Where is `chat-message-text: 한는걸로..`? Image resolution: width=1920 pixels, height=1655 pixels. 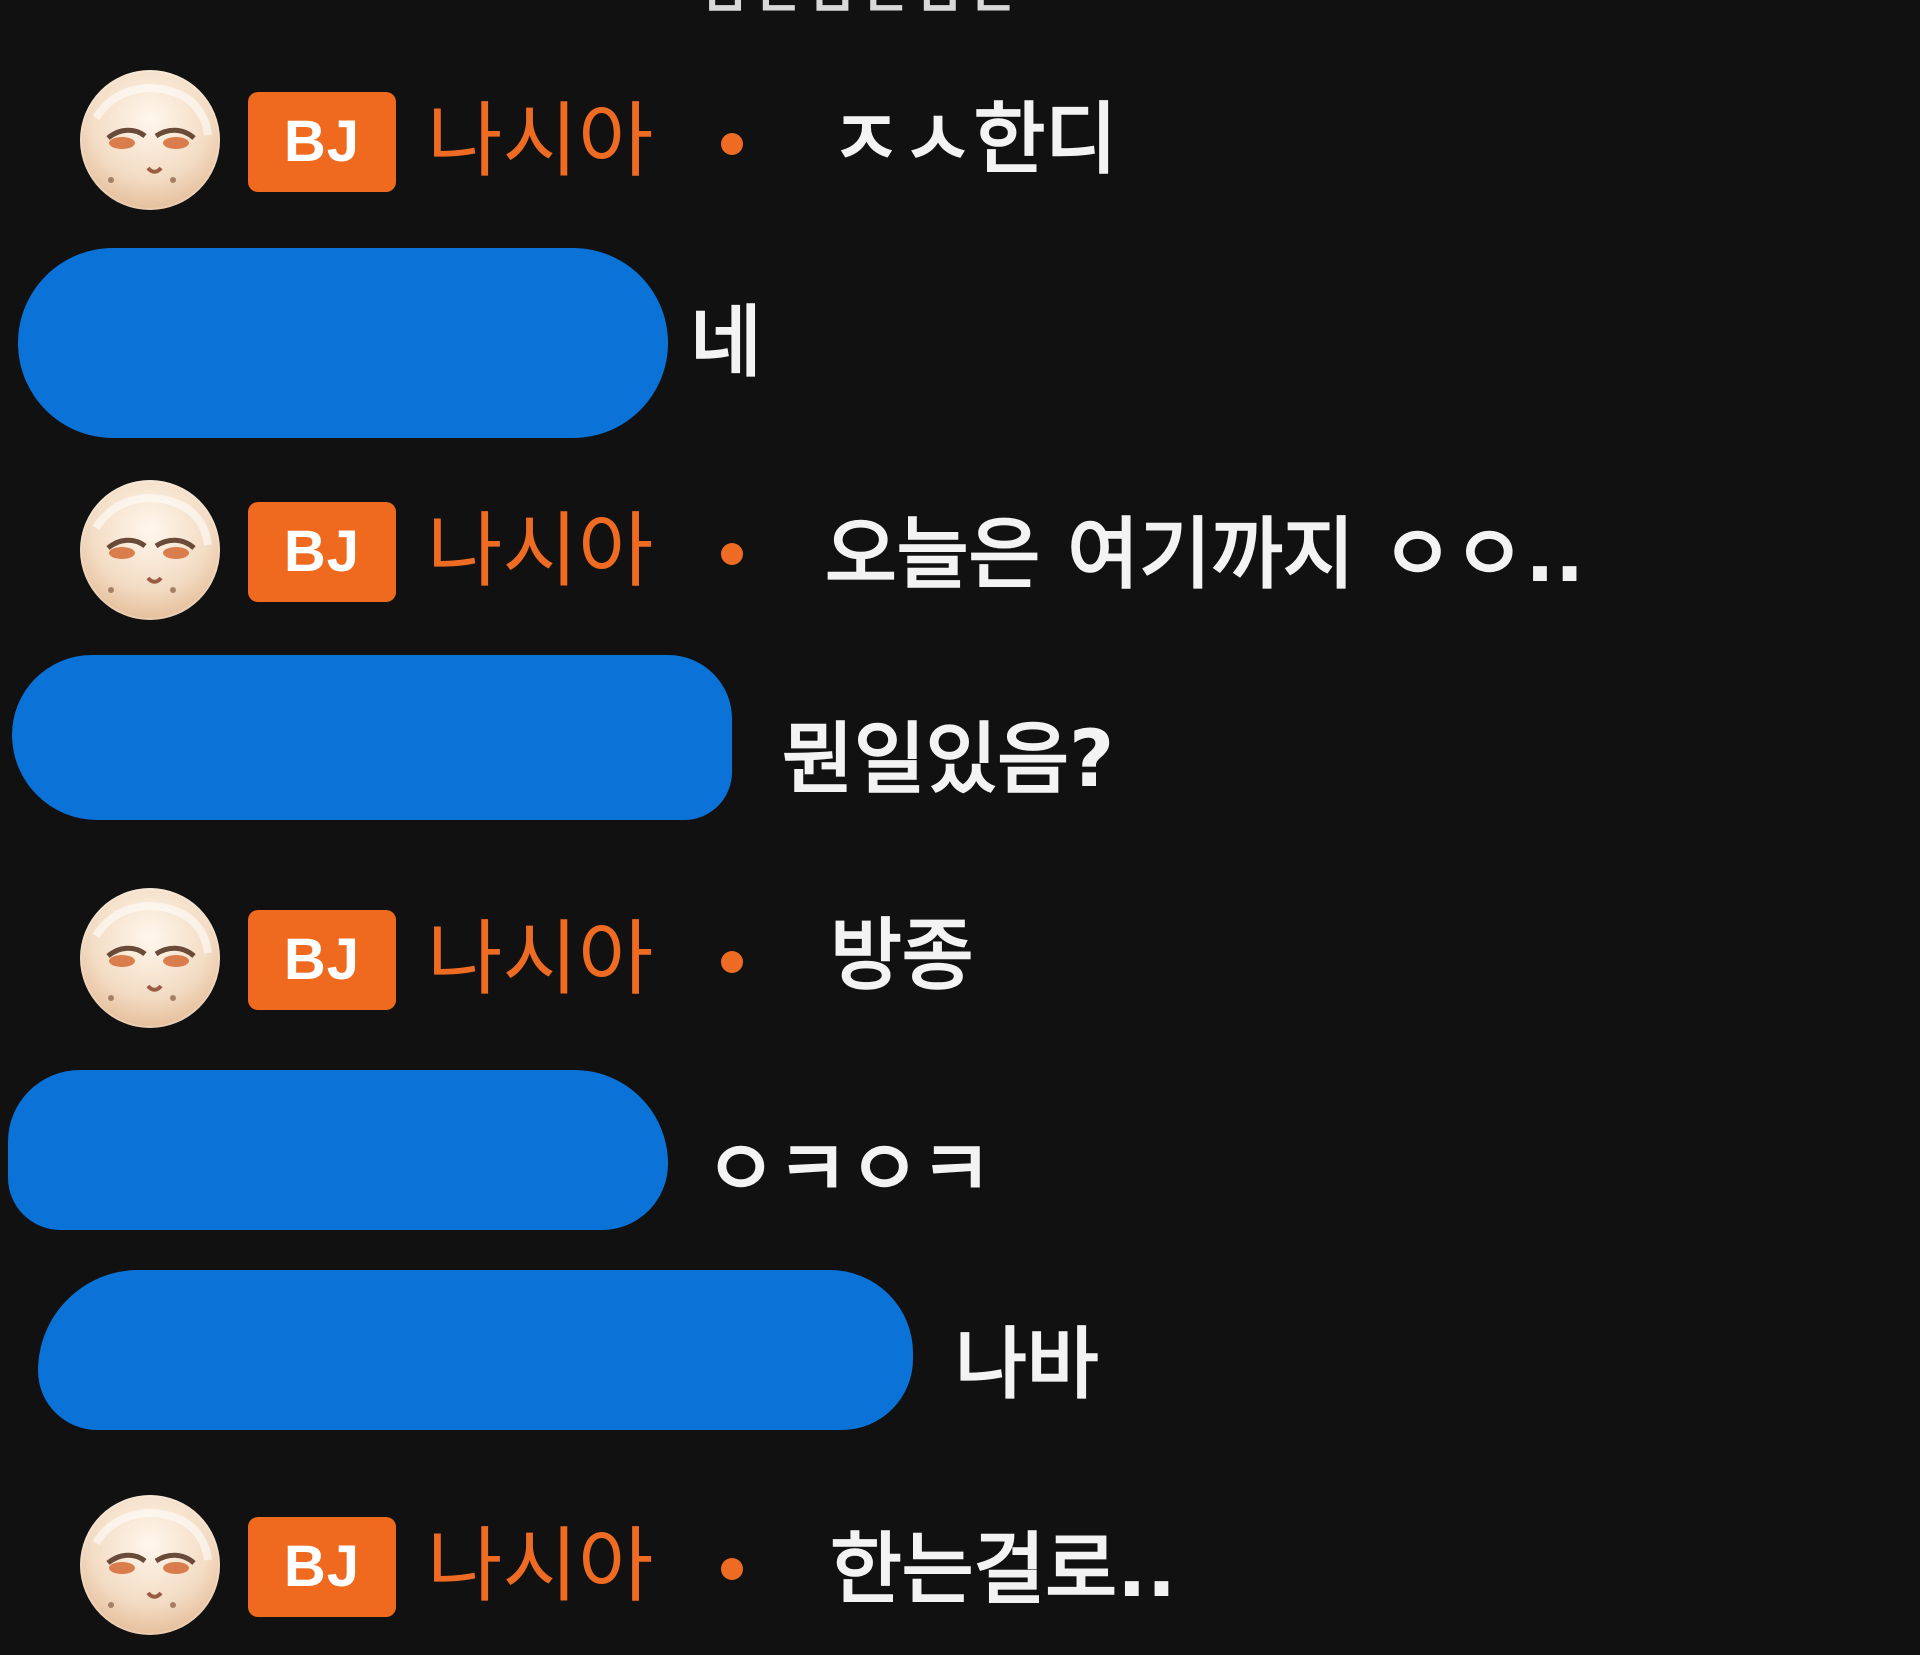 chat-message-text: 한는걸로.. is located at coordinates (1003, 1570).